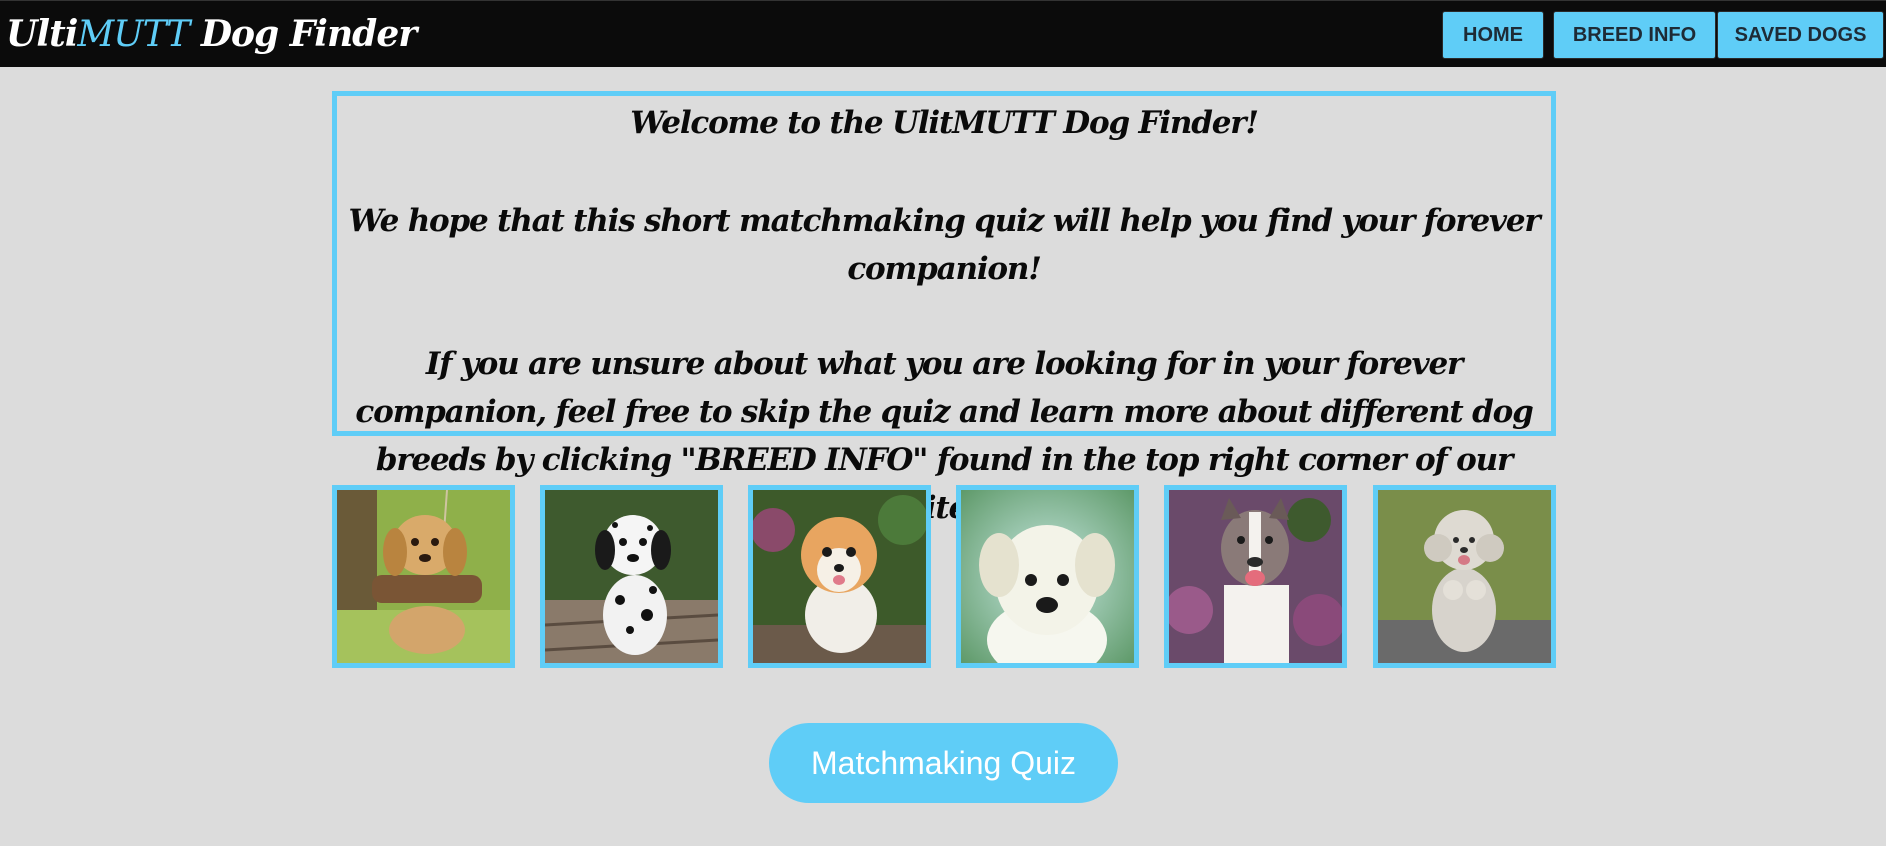  What do you see at coordinates (1493, 35) in the screenshot?
I see `home-button: HOME` at bounding box center [1493, 35].